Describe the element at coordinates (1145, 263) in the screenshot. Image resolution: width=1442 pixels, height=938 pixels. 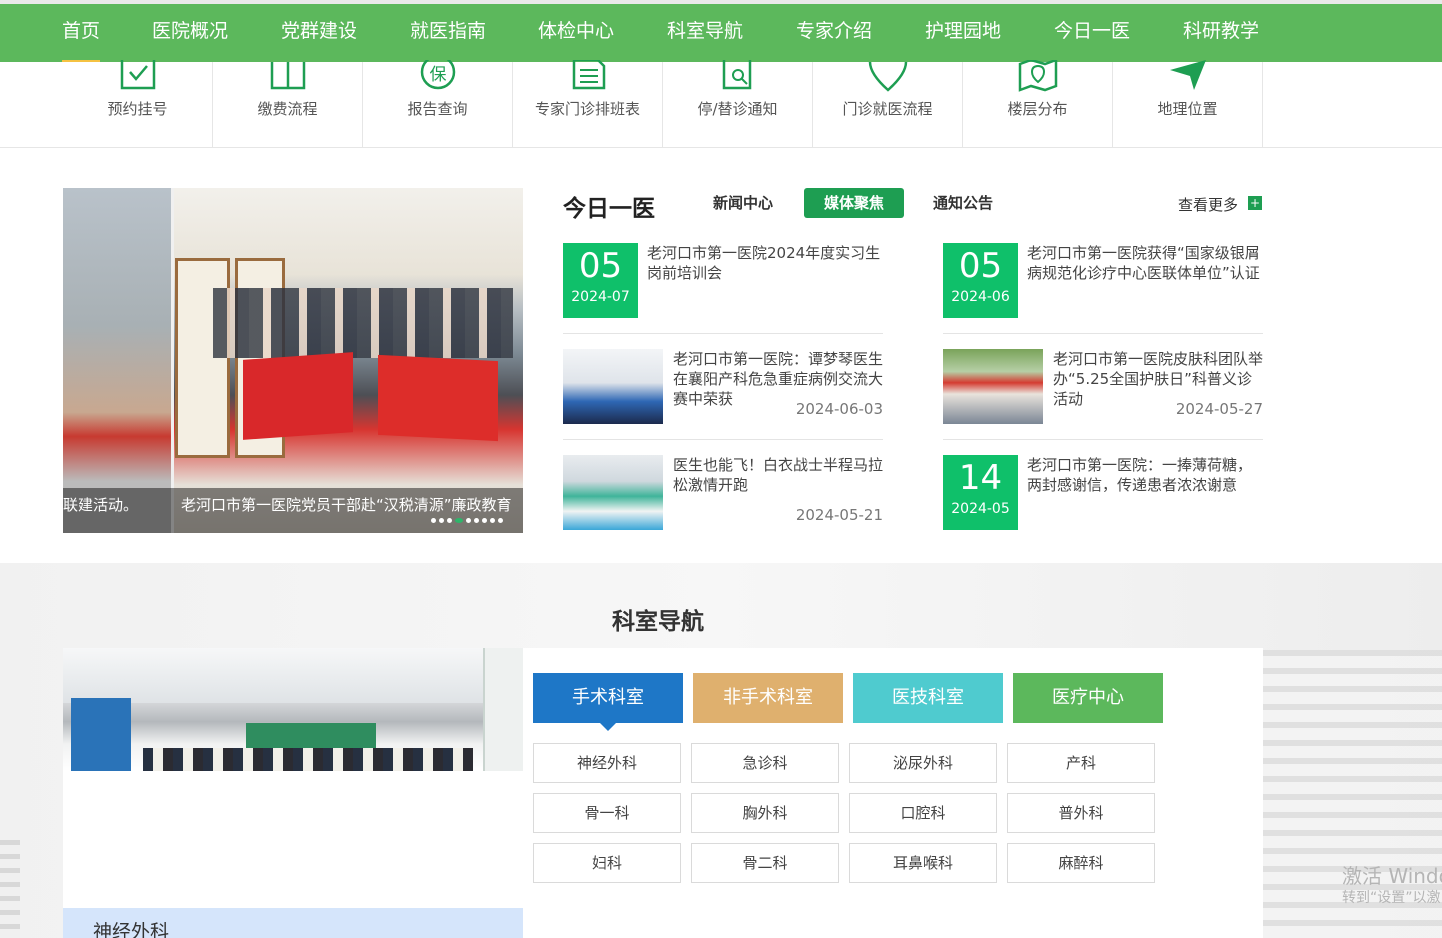
I see `news-item-title: 老河口市第一医院获得“国家级银屑病规范化诊疗中心医联体单位”认证` at that location.